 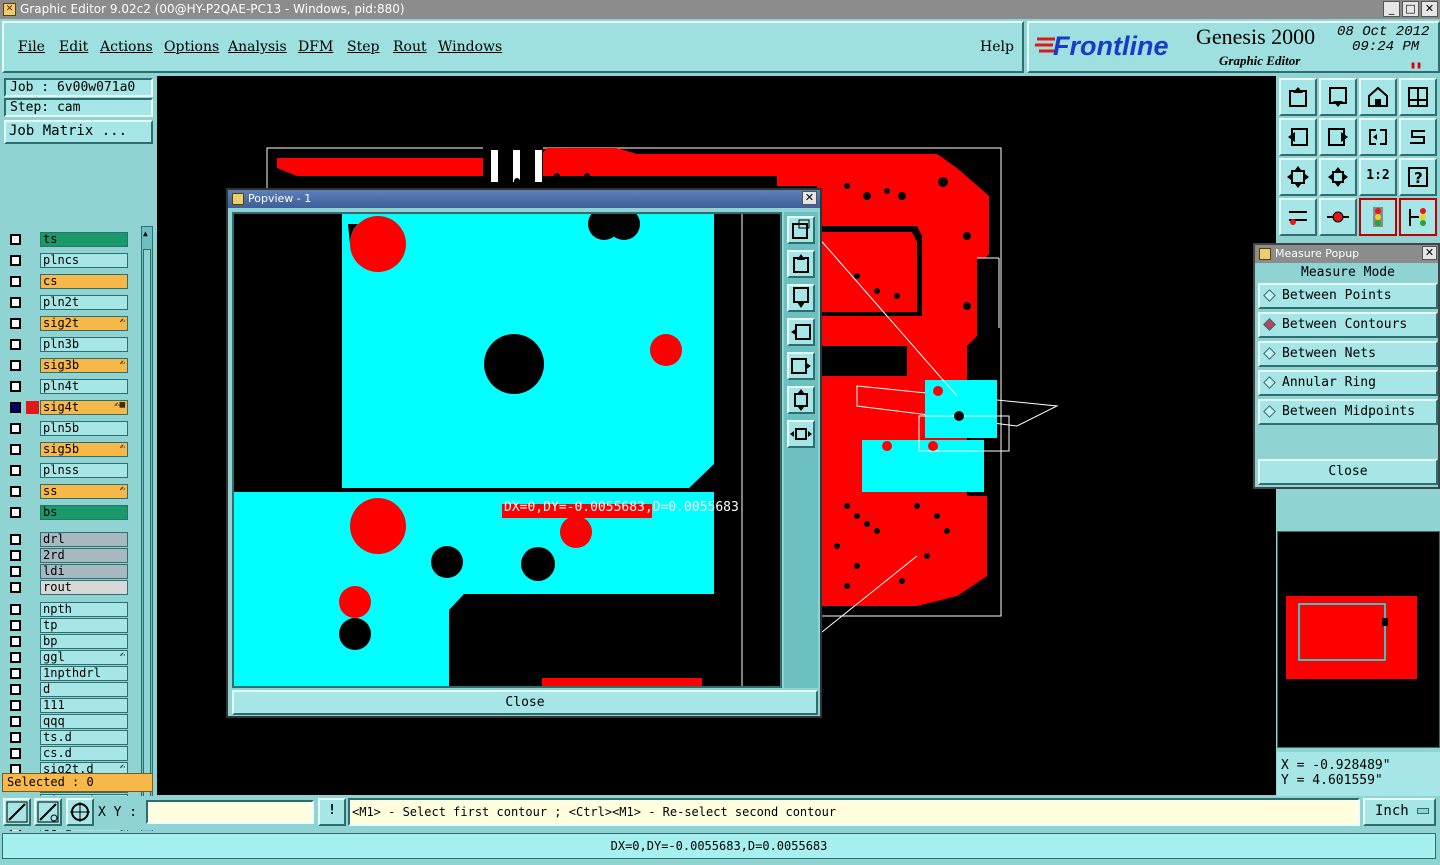 I want to click on draw-line-icon, so click(x=48, y=812).